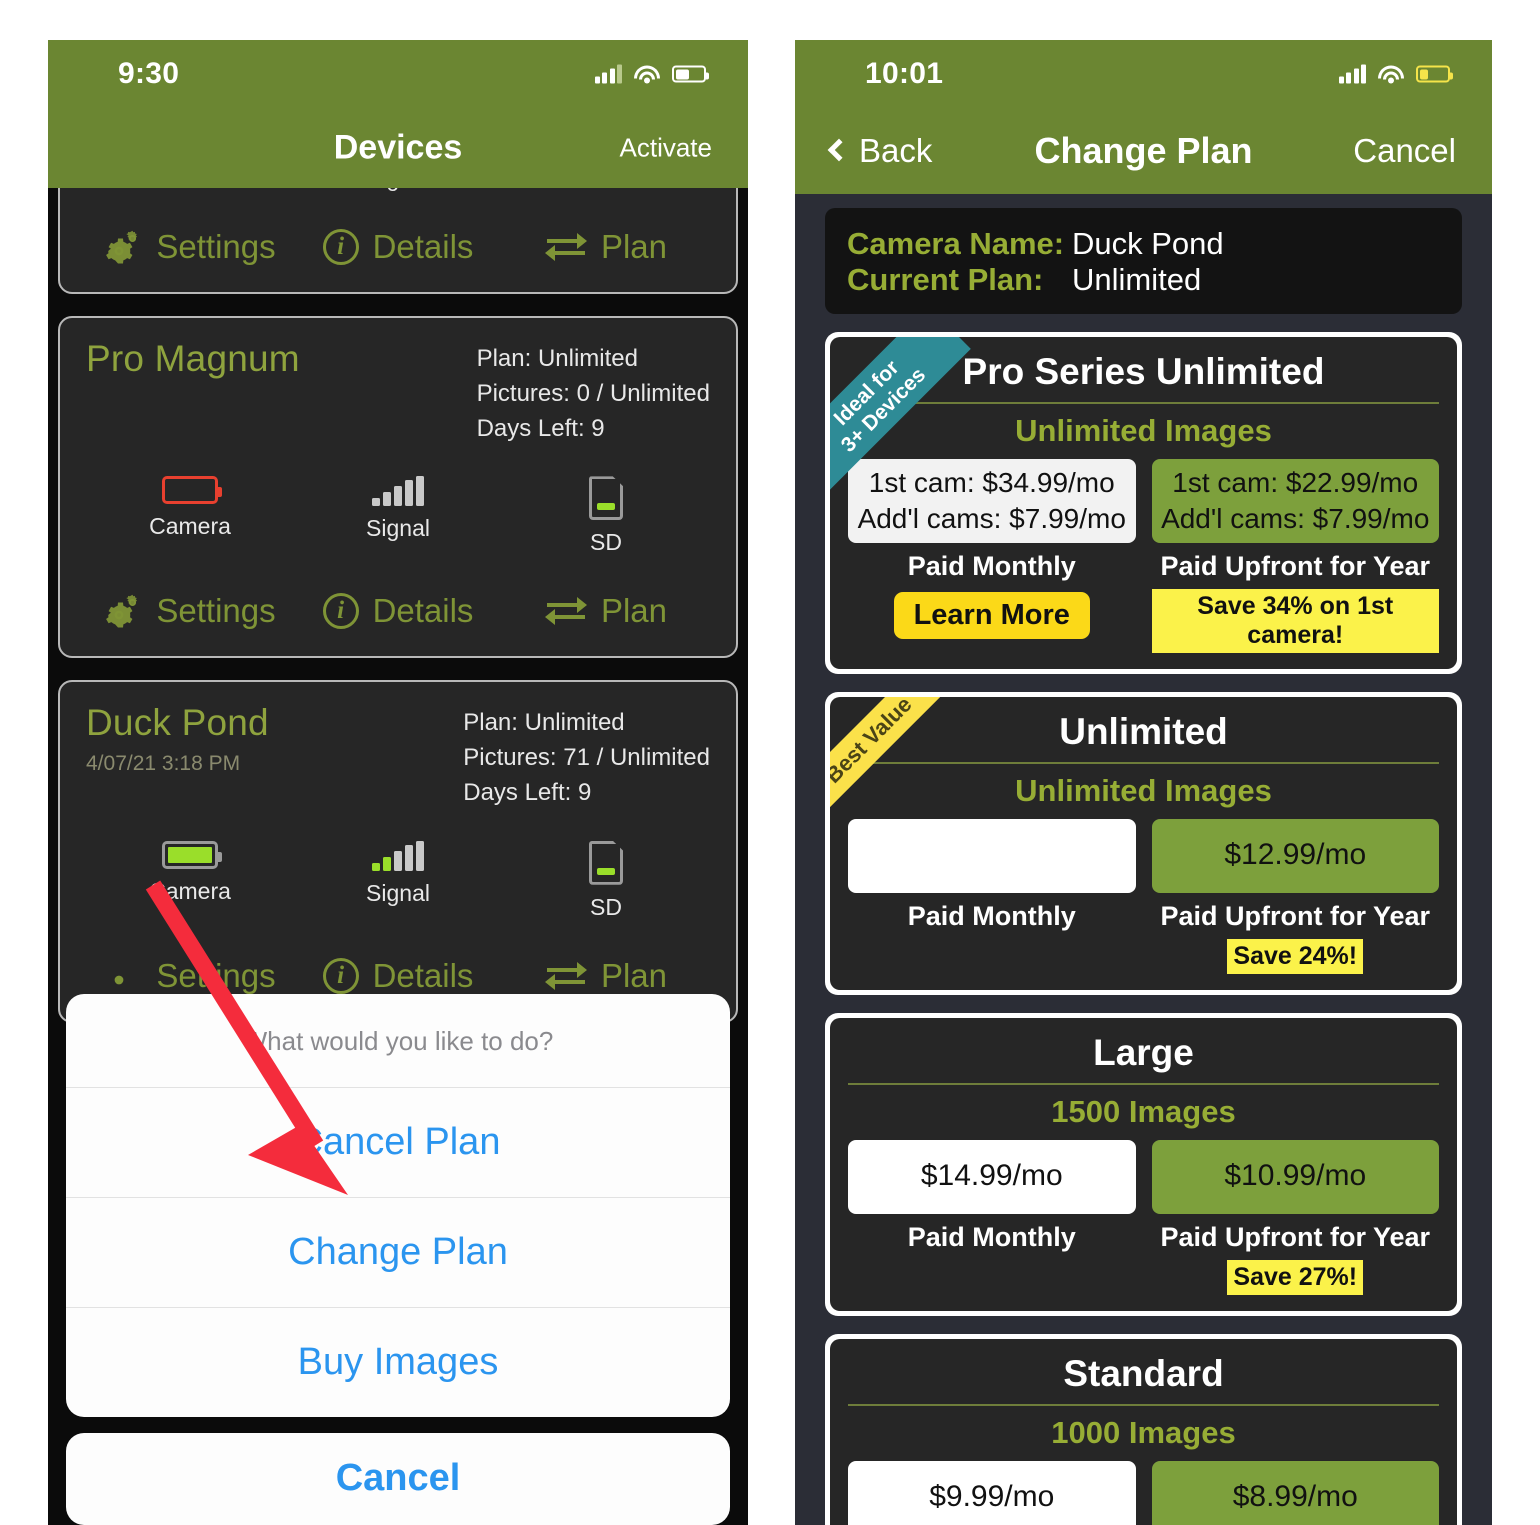  I want to click on plan-price-line: $8.99/mo, so click(1295, 1497).